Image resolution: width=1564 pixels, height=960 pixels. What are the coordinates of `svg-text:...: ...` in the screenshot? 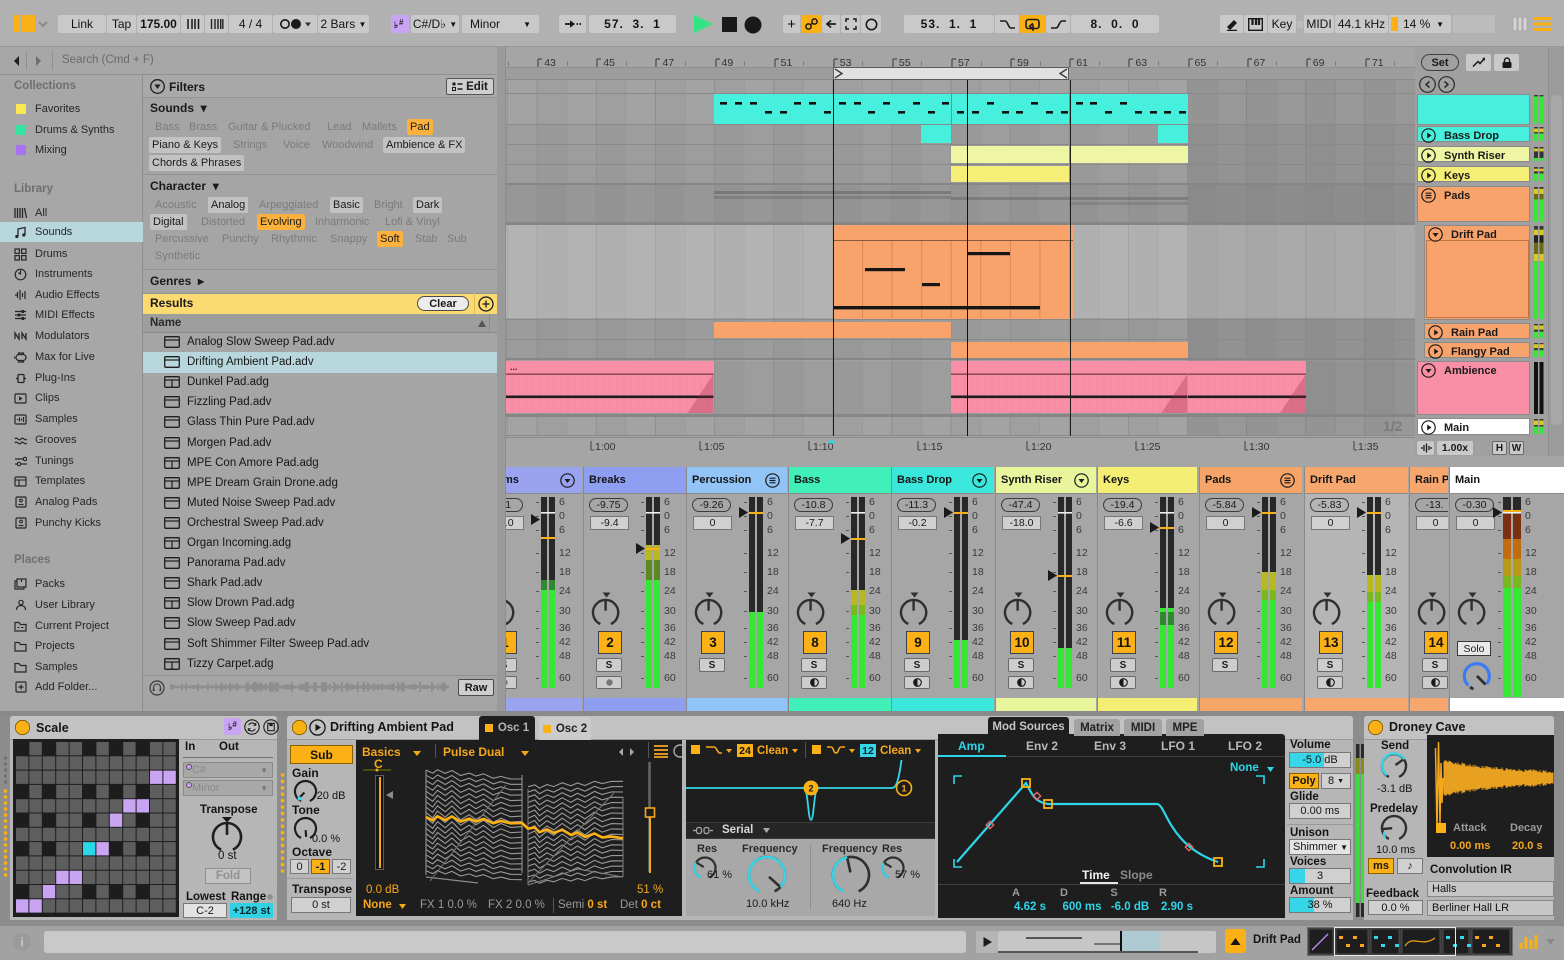 It's located at (514, 367).